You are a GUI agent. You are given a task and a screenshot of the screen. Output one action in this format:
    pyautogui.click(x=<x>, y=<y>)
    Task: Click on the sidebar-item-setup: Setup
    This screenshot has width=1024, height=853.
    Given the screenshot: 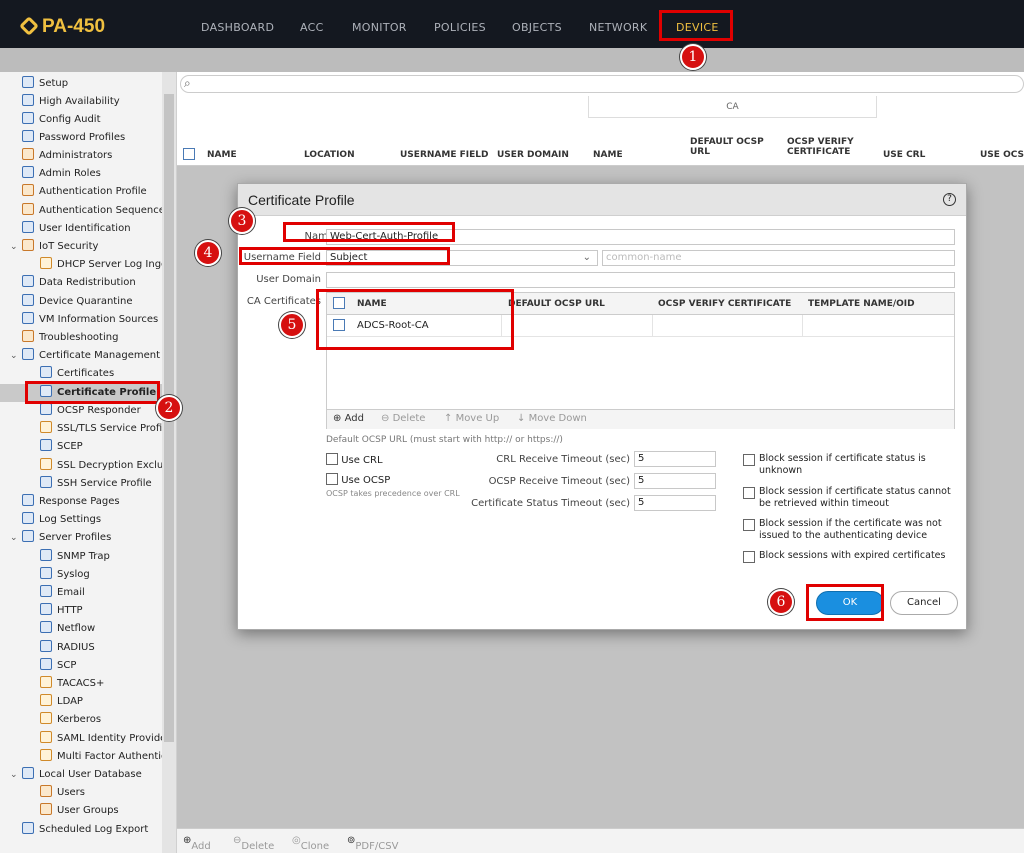 What is the action you would take?
    pyautogui.click(x=45, y=84)
    